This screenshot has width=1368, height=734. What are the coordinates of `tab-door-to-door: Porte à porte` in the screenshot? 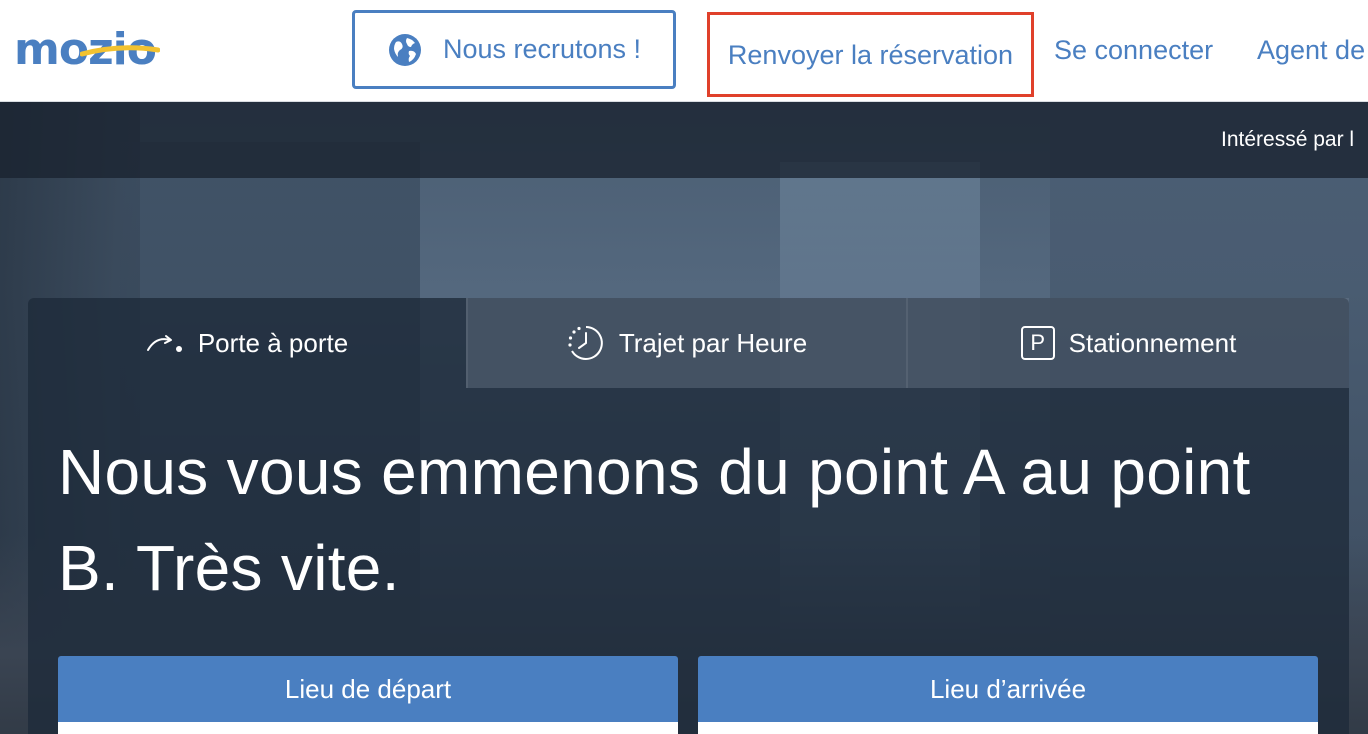 It's located at (247, 343).